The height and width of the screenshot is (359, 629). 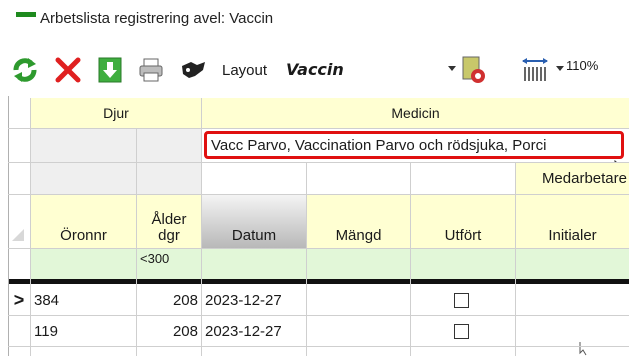 What do you see at coordinates (463, 221) in the screenshot?
I see `column-header-utfort: Utfört` at bounding box center [463, 221].